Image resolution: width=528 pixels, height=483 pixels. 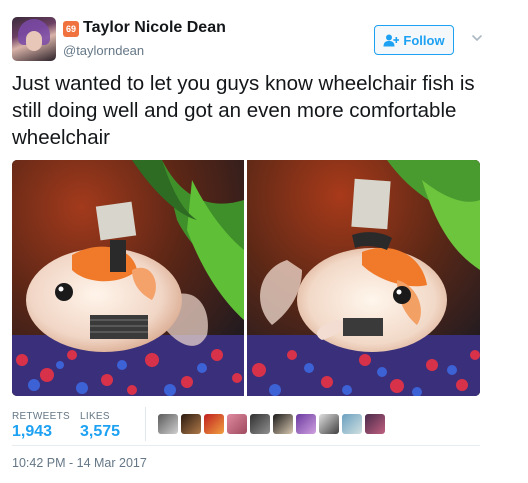 What do you see at coordinates (154, 28) in the screenshot?
I see `display-name: Taylor Nicole Dean` at bounding box center [154, 28].